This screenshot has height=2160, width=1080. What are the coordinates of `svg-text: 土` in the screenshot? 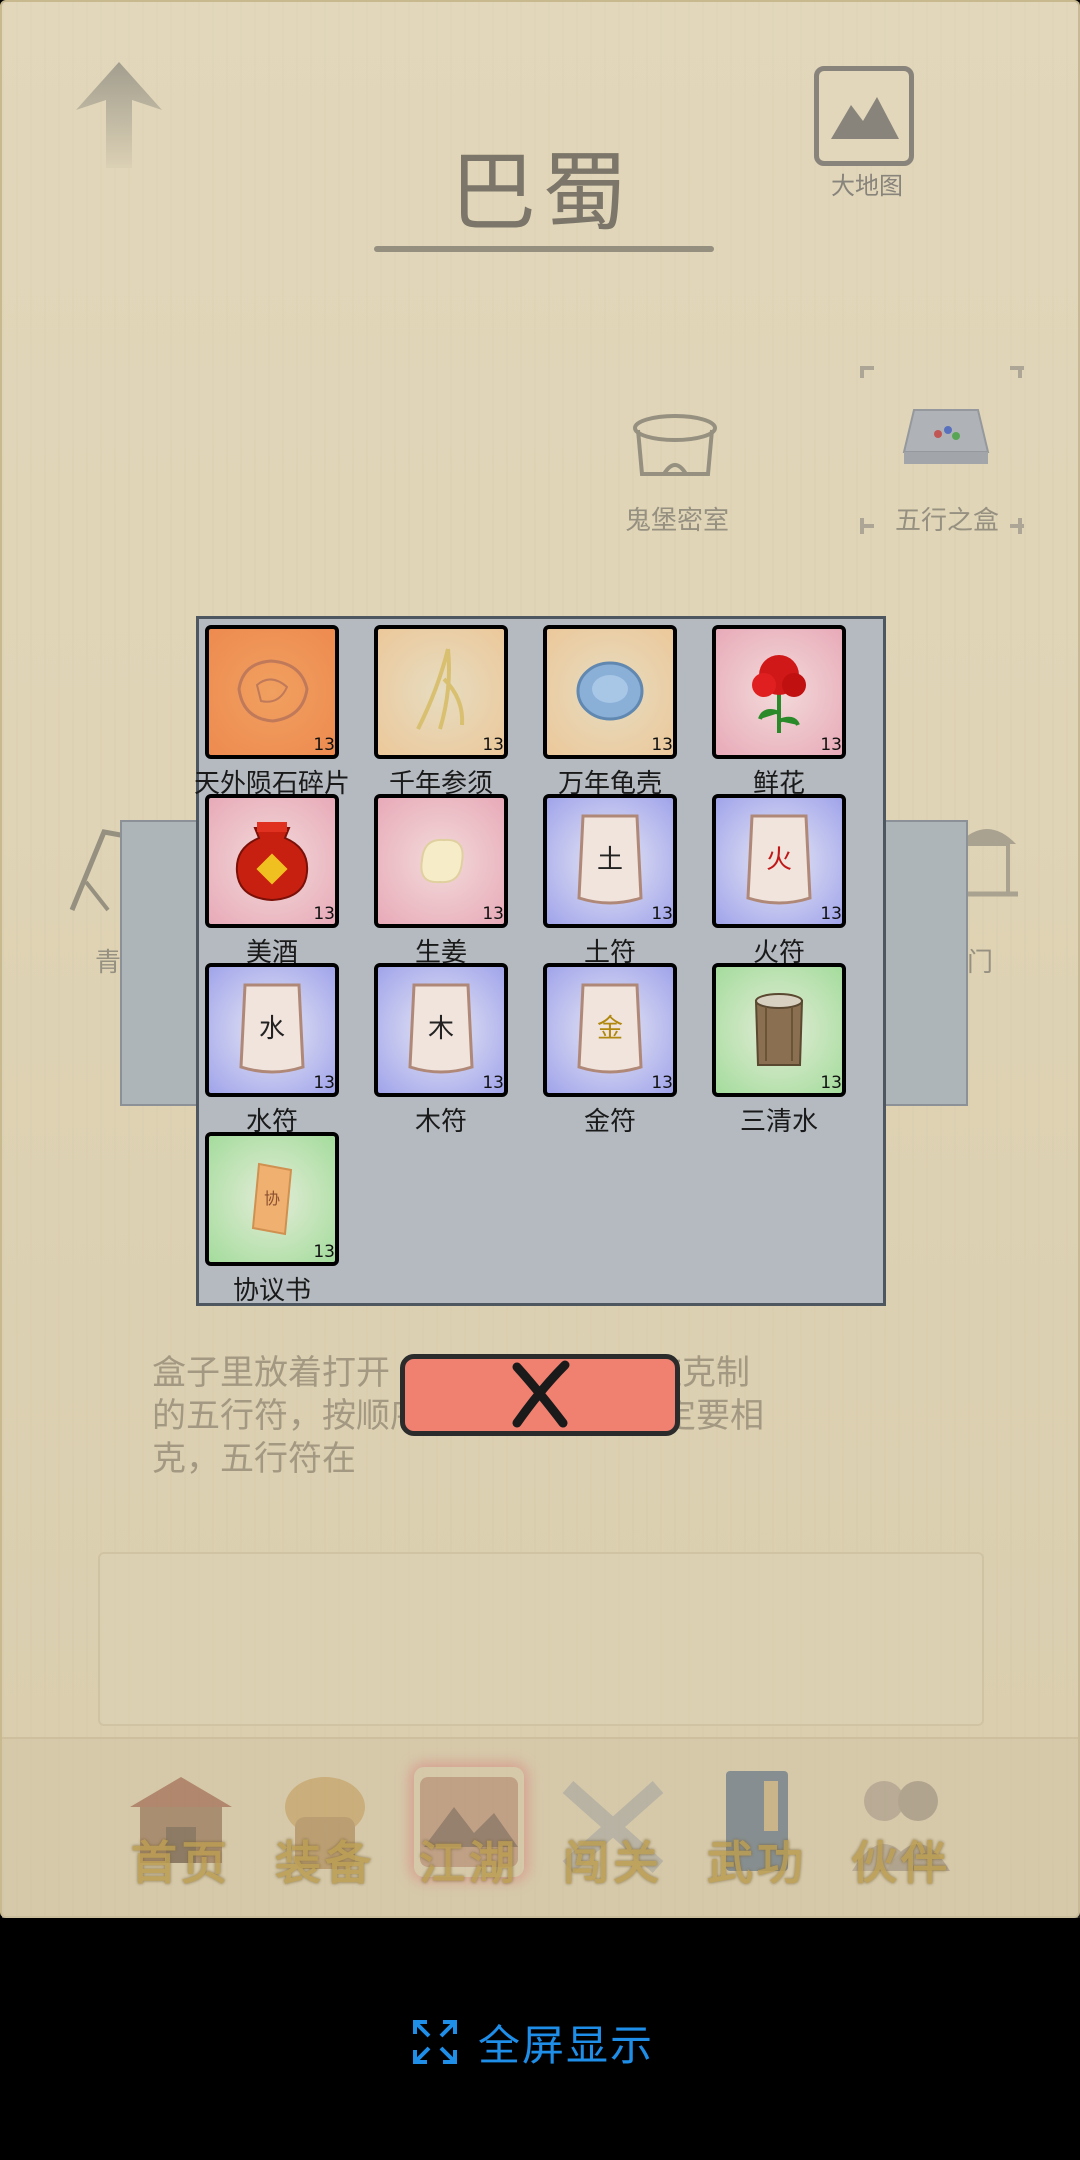 It's located at (610, 860).